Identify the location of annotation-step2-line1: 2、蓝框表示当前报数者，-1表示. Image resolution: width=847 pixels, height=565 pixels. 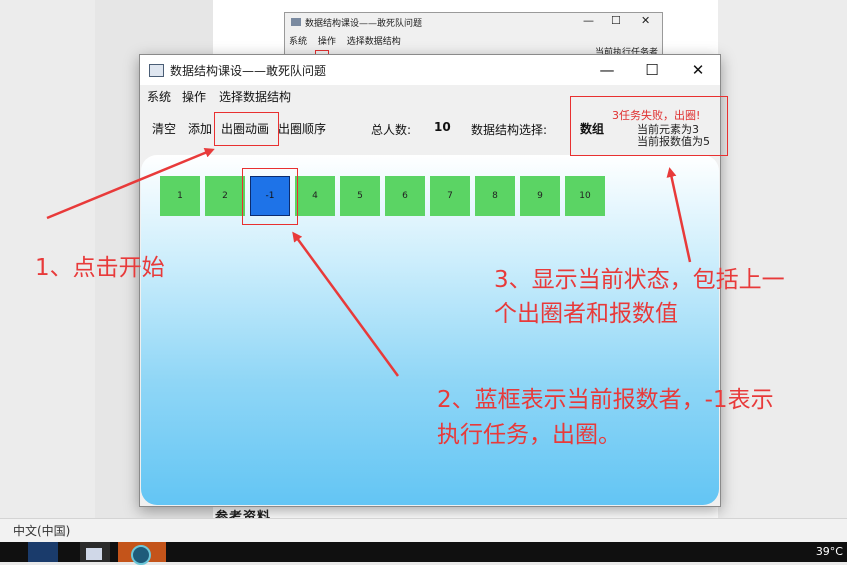
(605, 400).